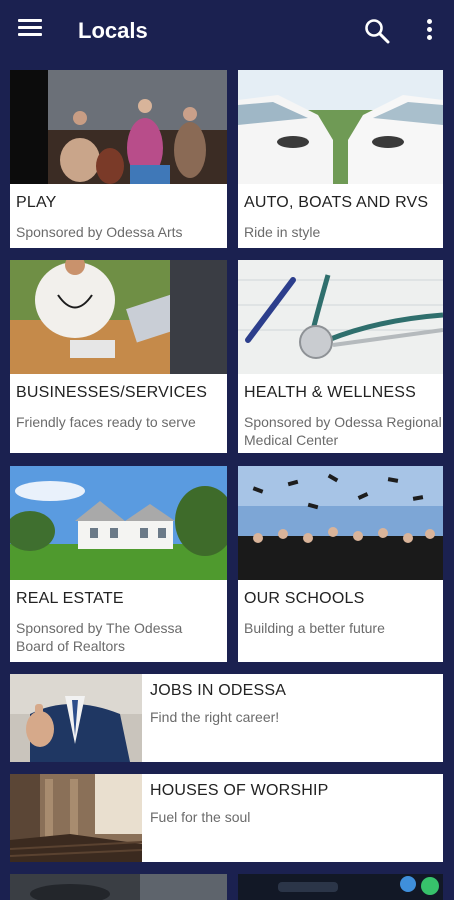 The width and height of the screenshot is (454, 900). Describe the element at coordinates (106, 422) in the screenshot. I see `category-subtitle: Friendly faces ready to serve` at that location.